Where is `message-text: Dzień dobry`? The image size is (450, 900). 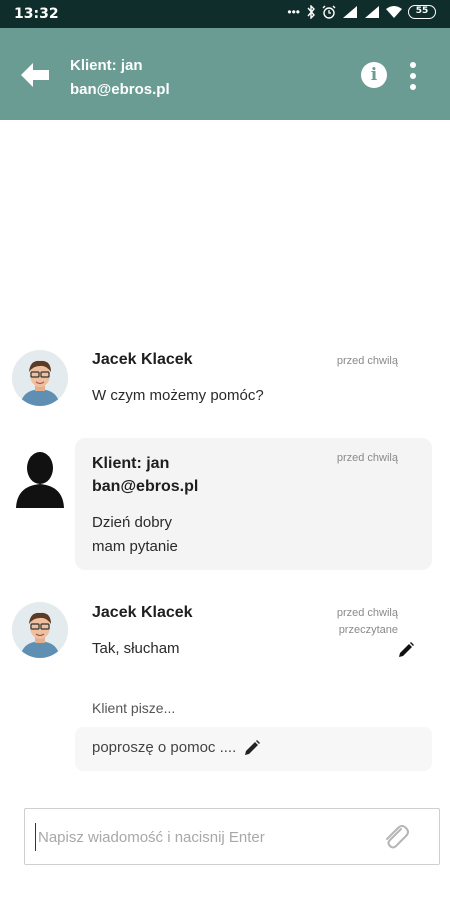
message-text: Dzień dobry is located at coordinates (132, 522).